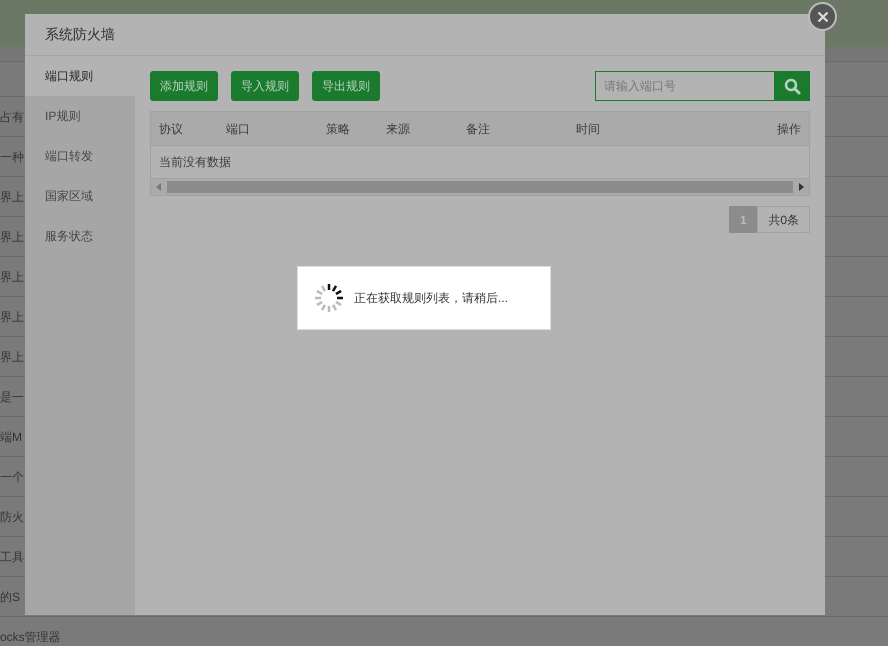 Image resolution: width=888 pixels, height=646 pixels. Describe the element at coordinates (588, 129) in the screenshot. I see `column-header: 时间` at that location.